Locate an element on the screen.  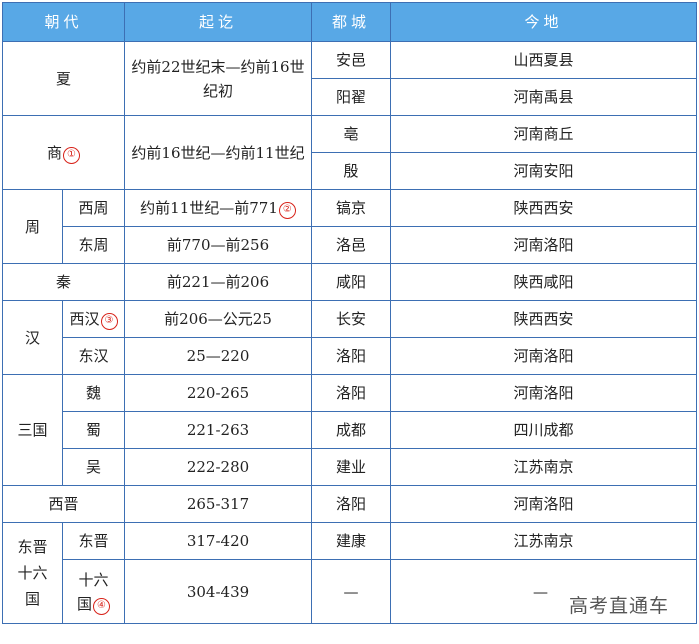
table-row: 周 西周 约前11世纪—前771 ② 镐京 陕西西安 is located at coordinates (350, 226).